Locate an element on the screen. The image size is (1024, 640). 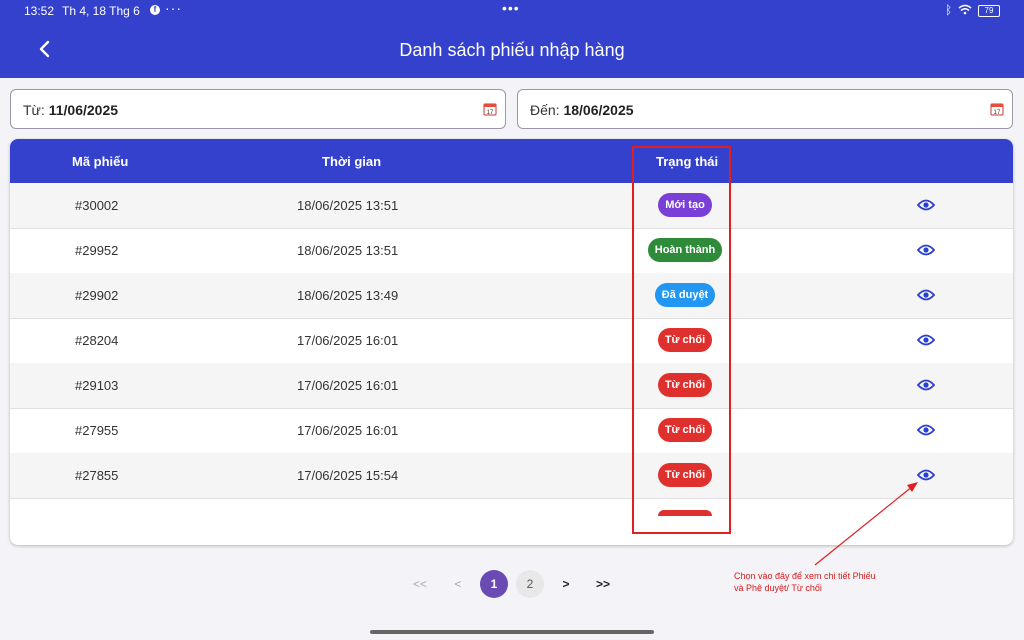
prev-page-button: < is located at coordinates (458, 584).